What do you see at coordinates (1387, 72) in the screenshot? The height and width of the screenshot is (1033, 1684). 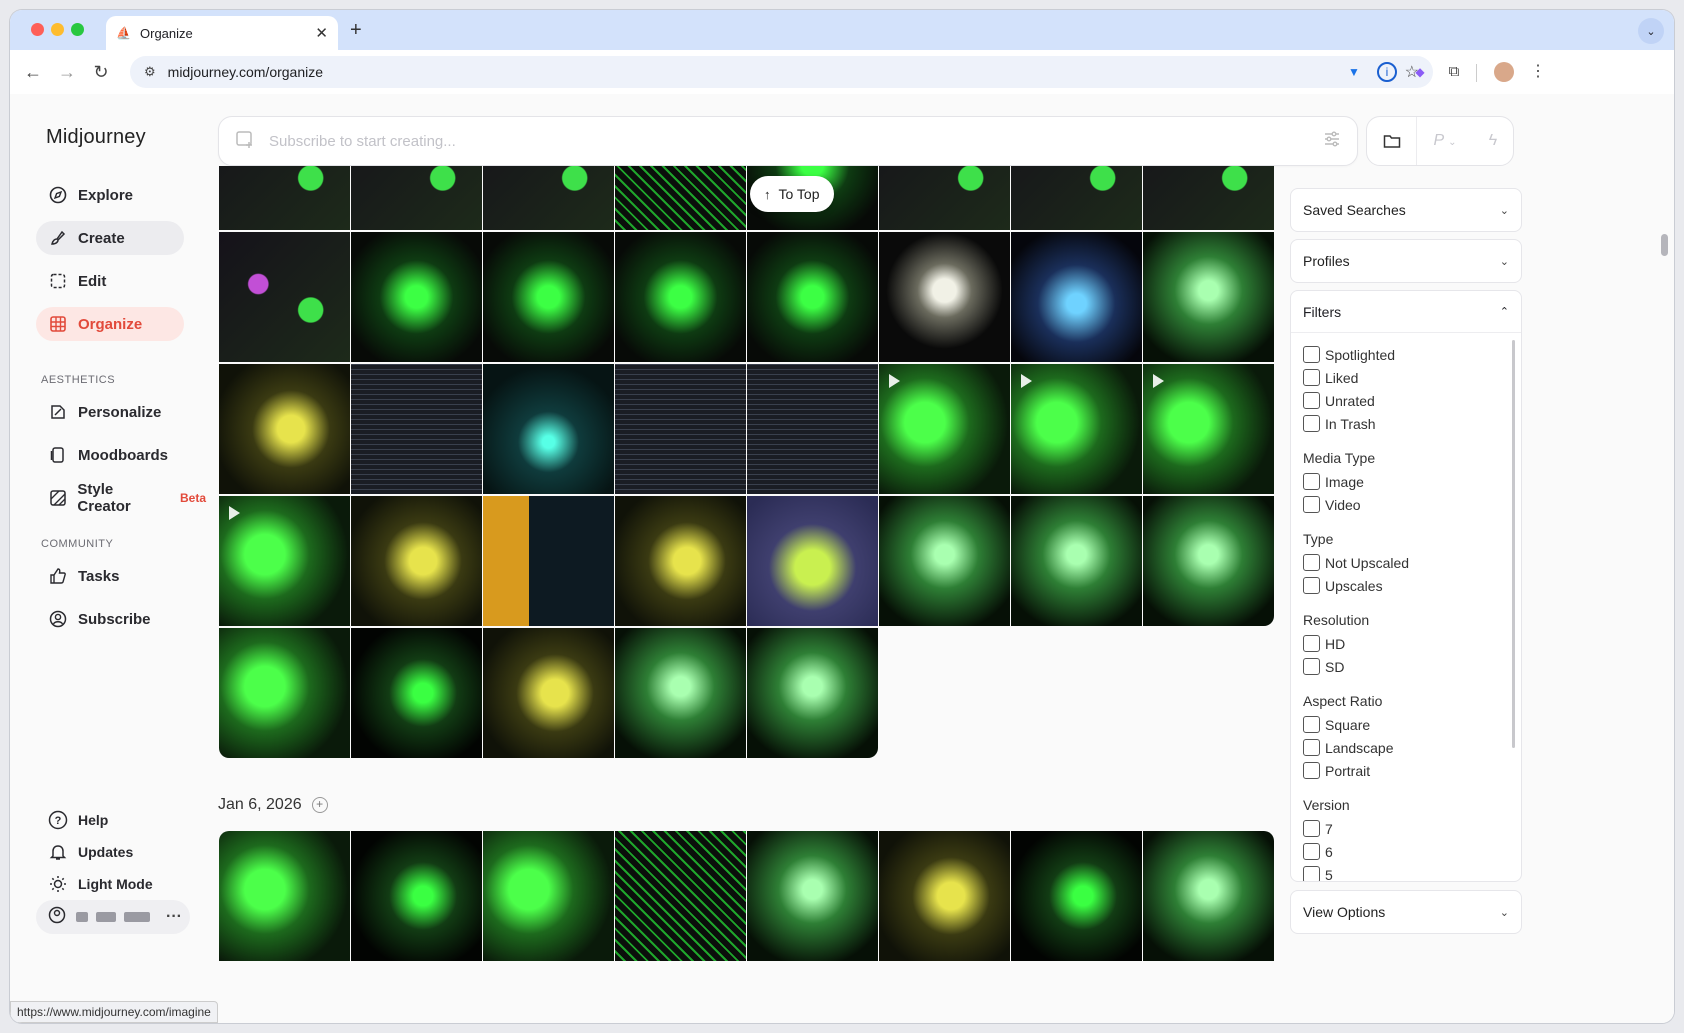 I see `extension-password-icon: i` at bounding box center [1387, 72].